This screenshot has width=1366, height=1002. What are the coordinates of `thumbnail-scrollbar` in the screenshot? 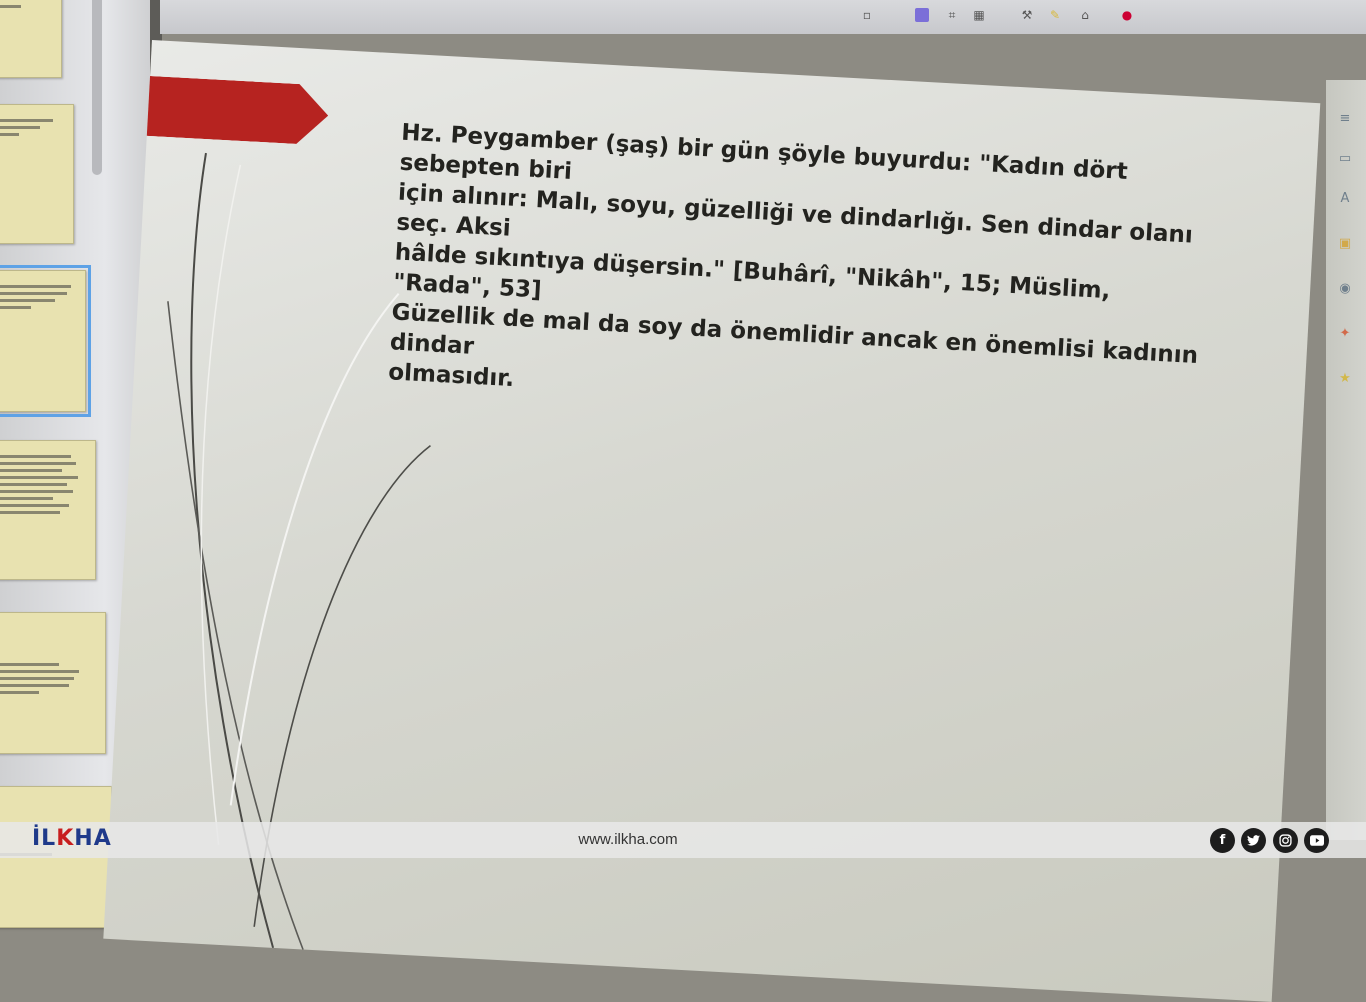 It's located at (97, 87).